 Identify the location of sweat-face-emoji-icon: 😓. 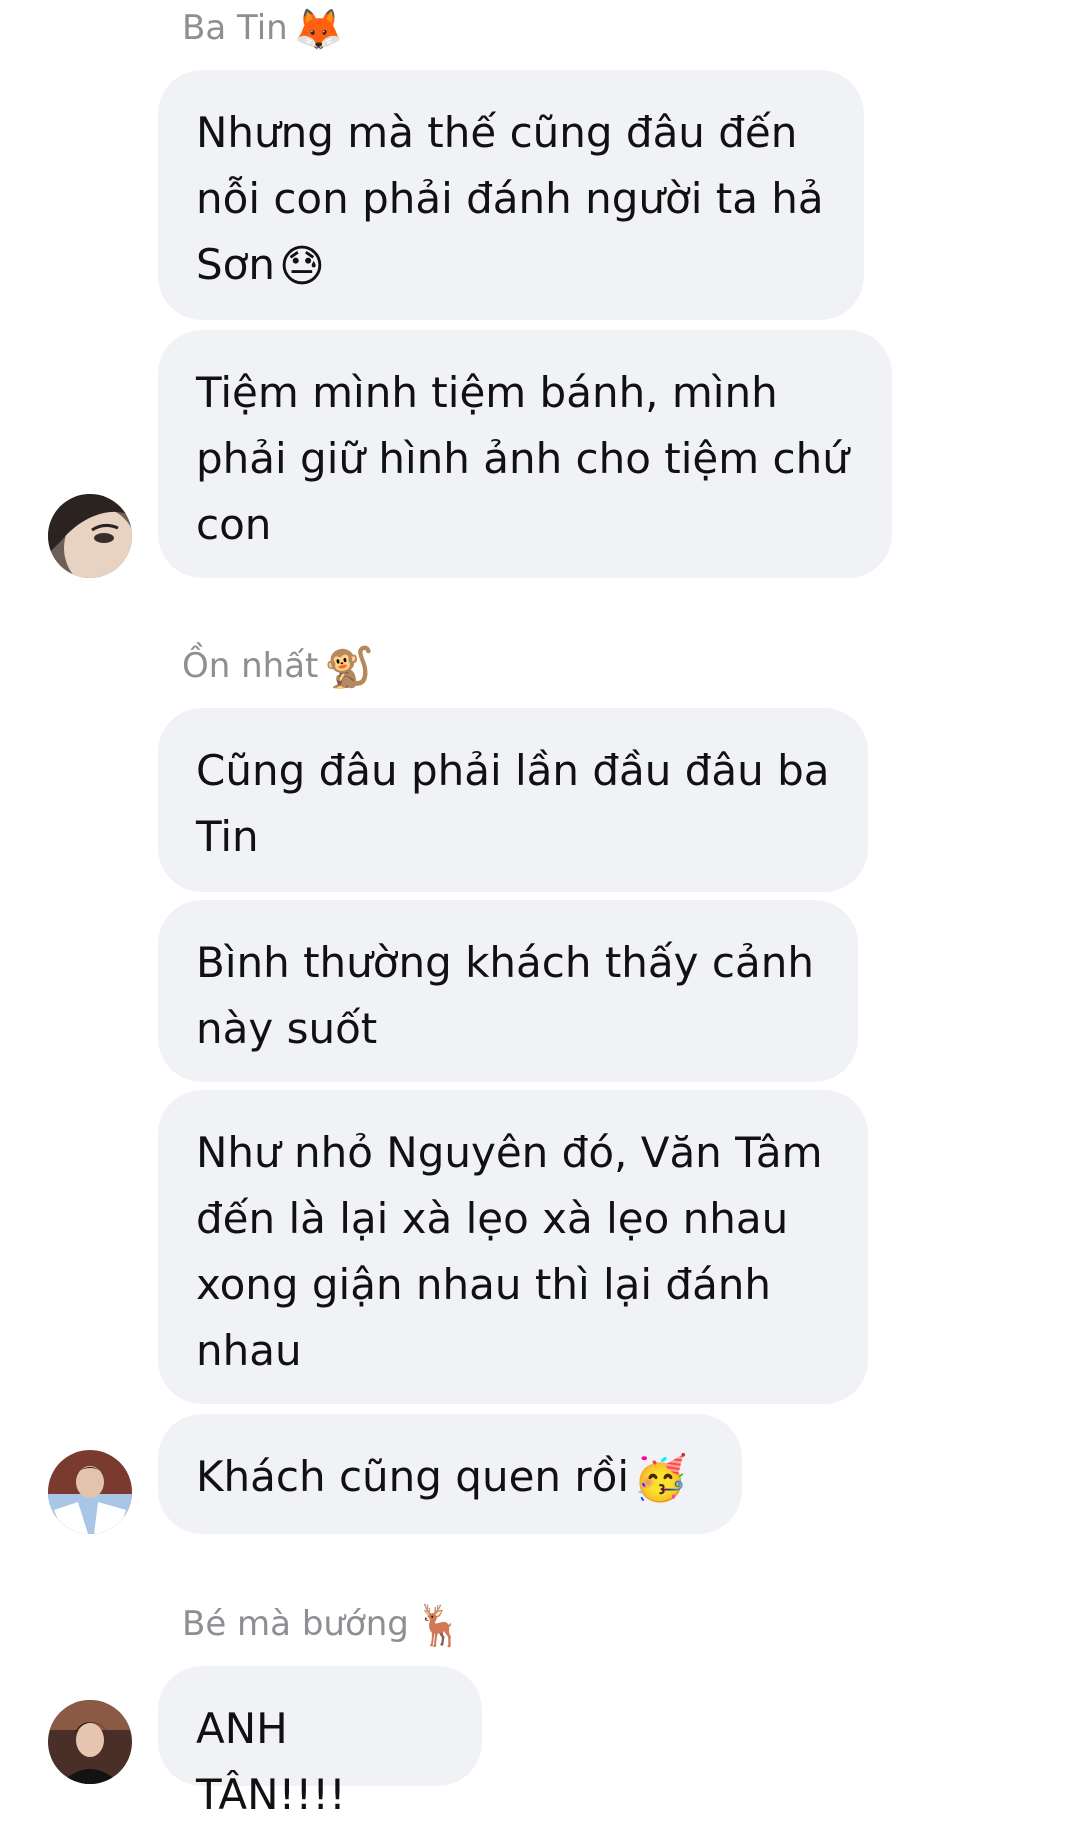
(301, 266).